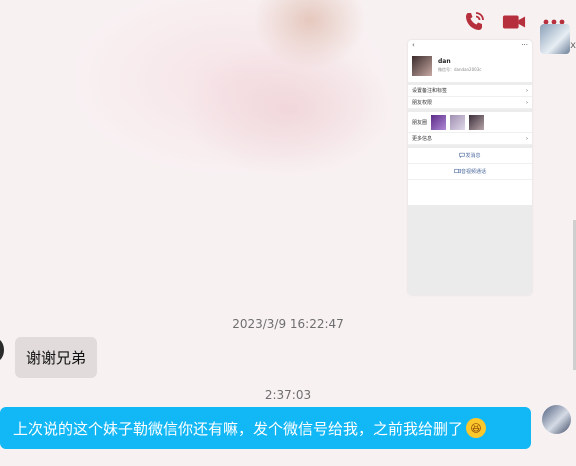  What do you see at coordinates (470, 250) in the screenshot?
I see `screenshot-empty-area` at bounding box center [470, 250].